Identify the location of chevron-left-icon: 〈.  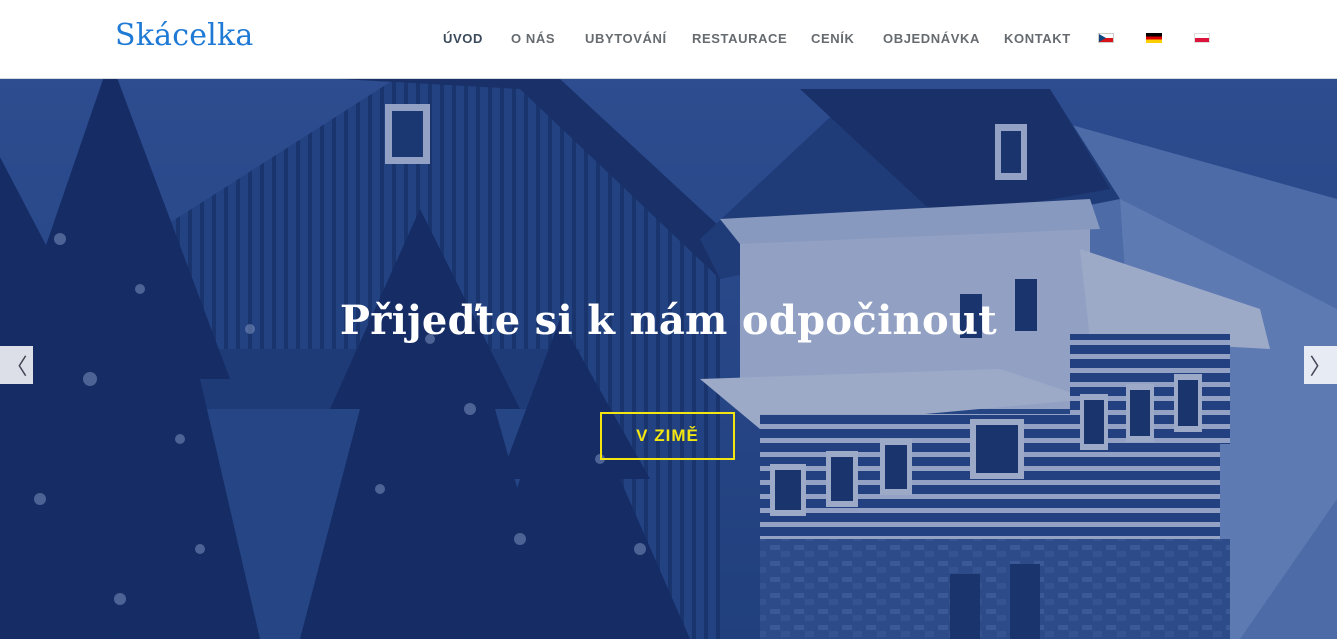
(16, 367).